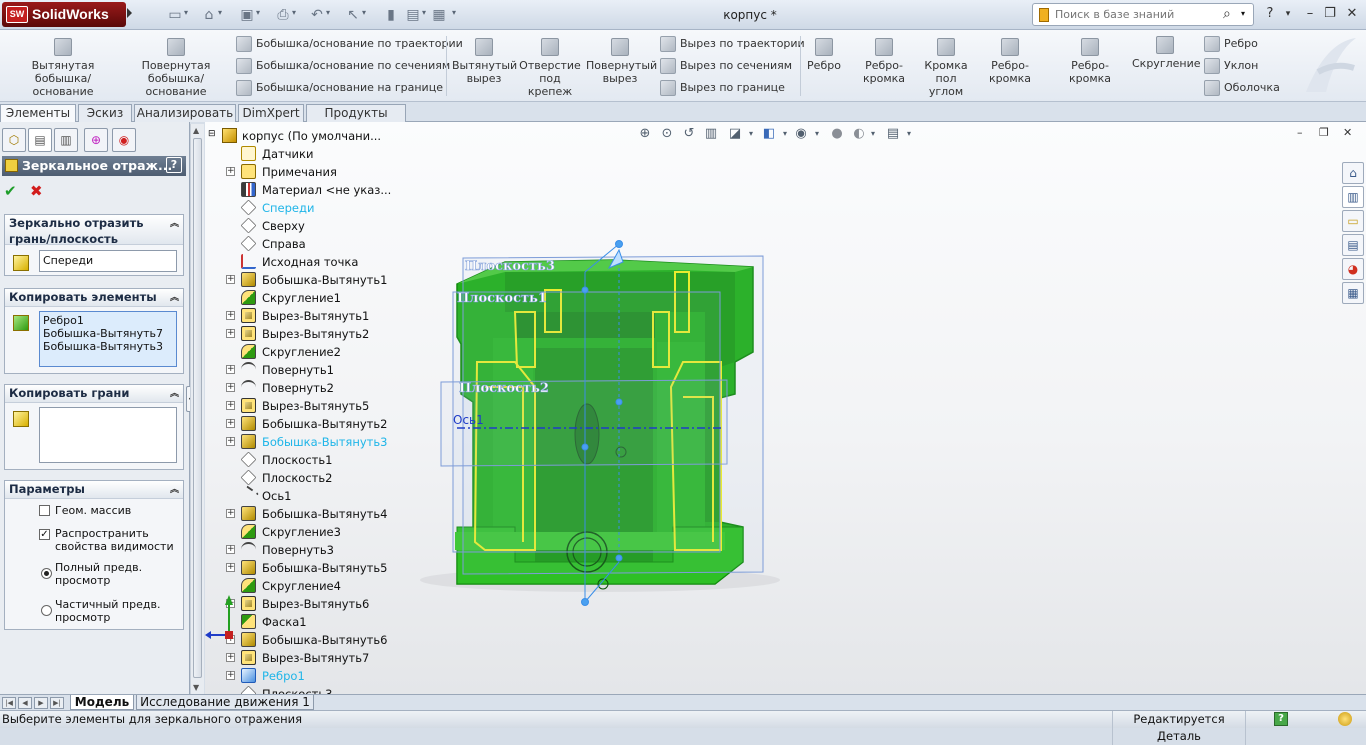  What do you see at coordinates (14, 140) in the screenshot?
I see `feature-manager-tab-icon: ⬡` at bounding box center [14, 140].